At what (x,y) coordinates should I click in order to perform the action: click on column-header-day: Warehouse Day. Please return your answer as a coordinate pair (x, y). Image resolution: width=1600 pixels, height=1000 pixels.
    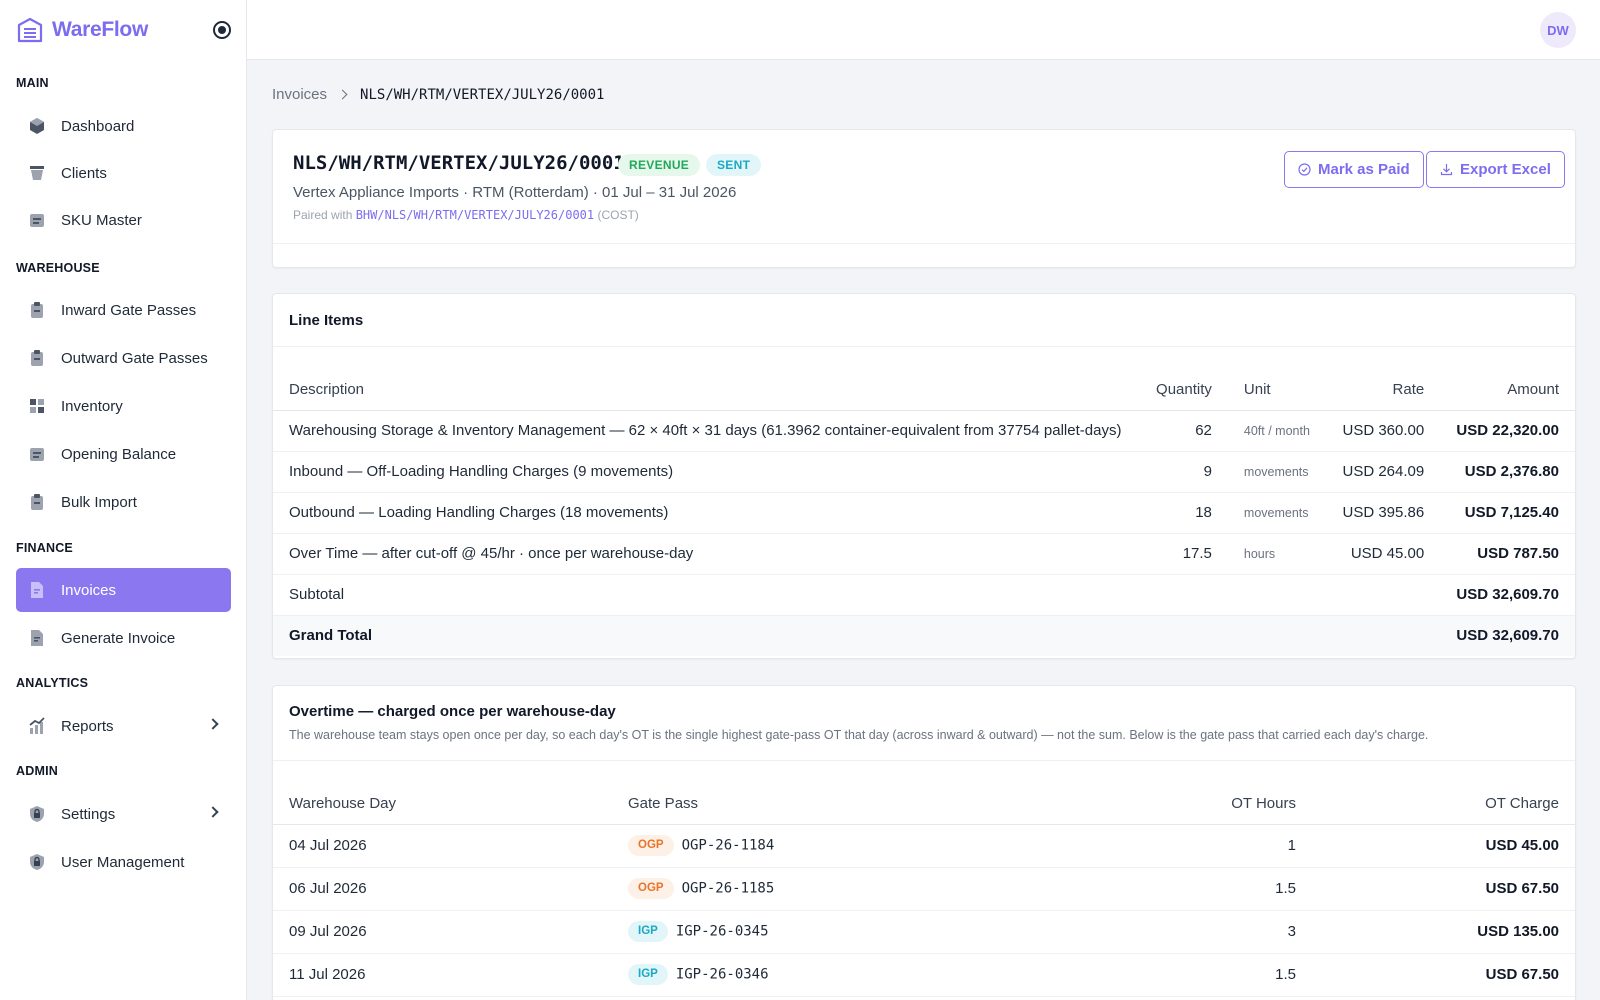
    Looking at the image, I should click on (442, 804).